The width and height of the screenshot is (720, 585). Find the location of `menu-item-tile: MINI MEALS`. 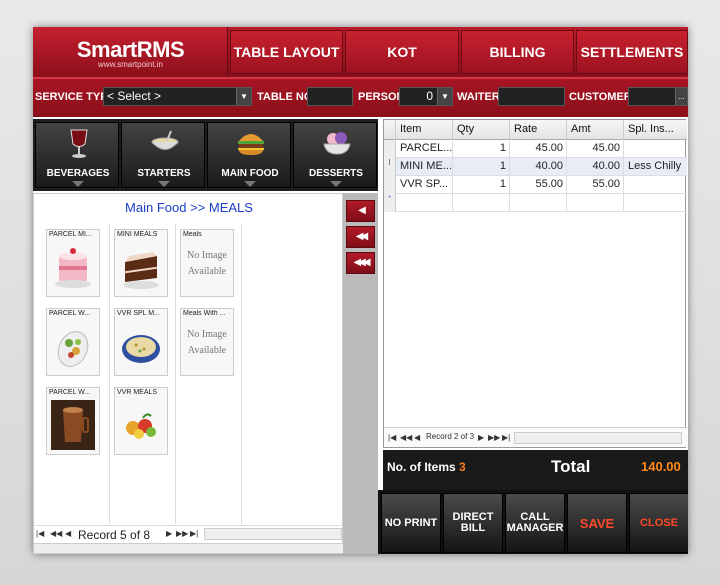

menu-item-tile: MINI MEALS is located at coordinates (141, 263).